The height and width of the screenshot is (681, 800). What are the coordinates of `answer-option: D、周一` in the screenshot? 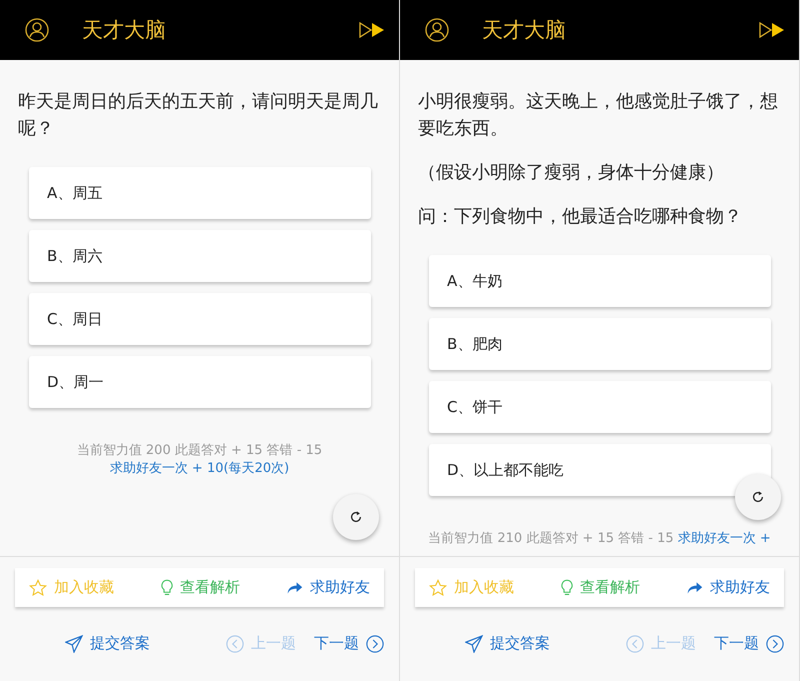 It's located at (200, 382).